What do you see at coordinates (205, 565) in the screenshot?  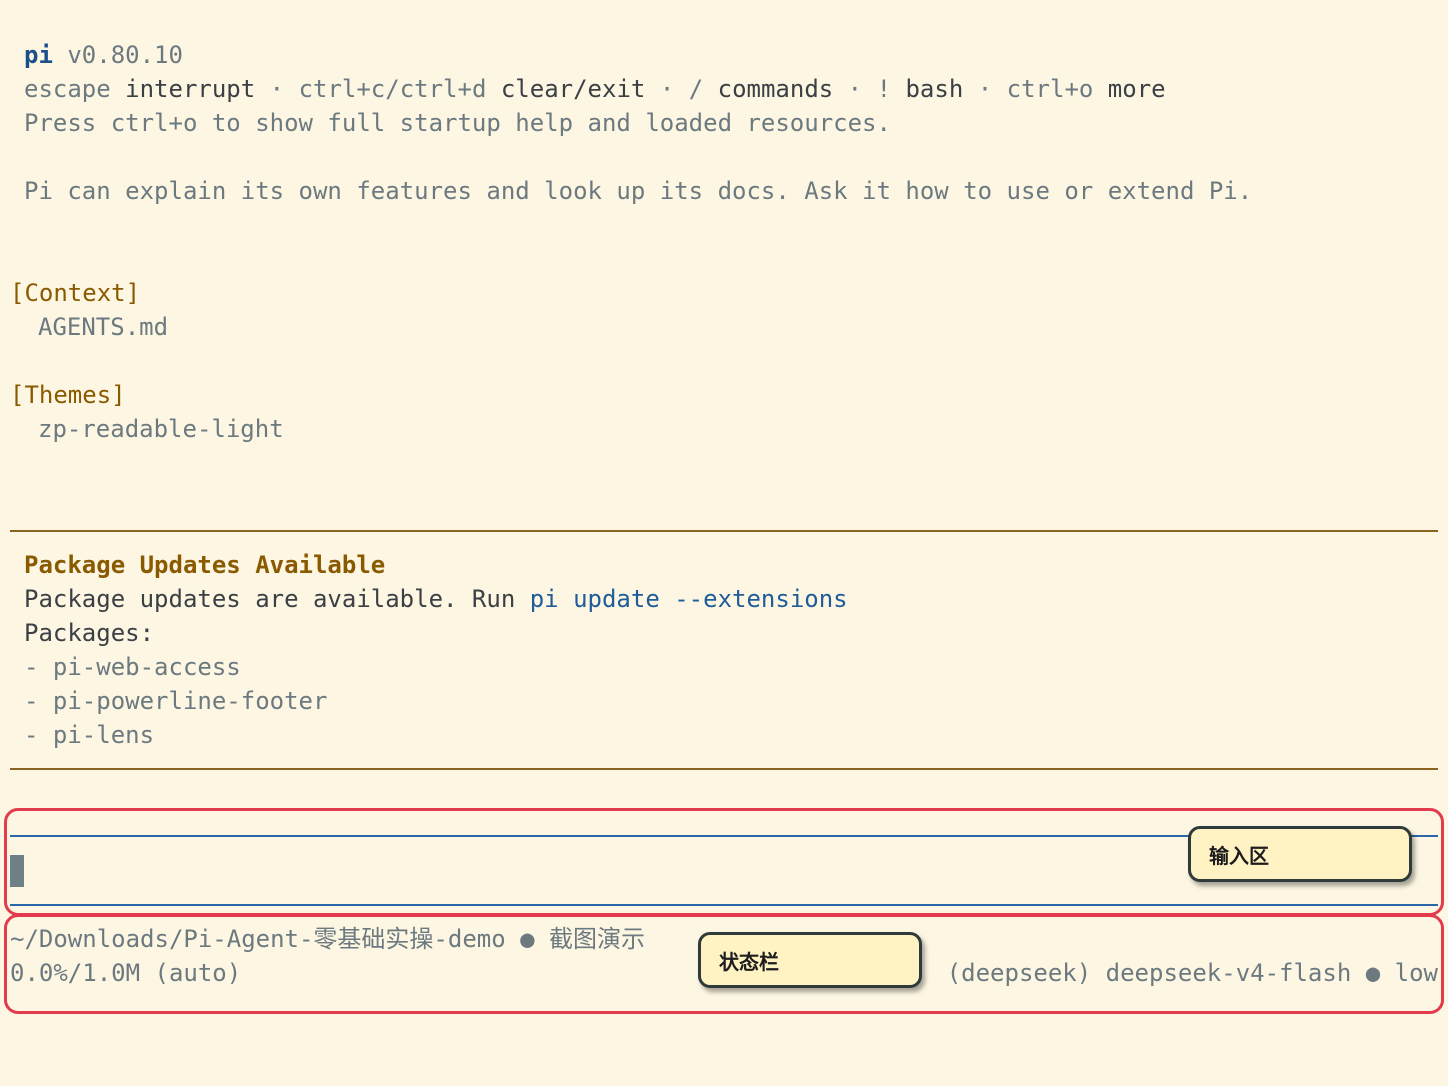 I see `updates-title: Package Updates Available` at bounding box center [205, 565].